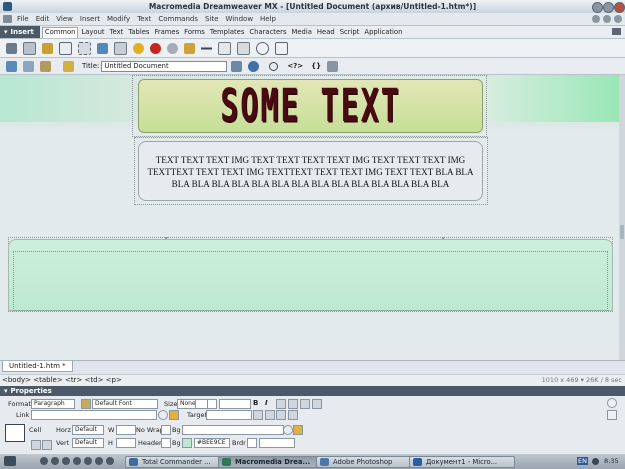 Image resolution: width=625 pixels, height=469 pixels. I want to click on fireworks-html-icon, so click(138, 48).